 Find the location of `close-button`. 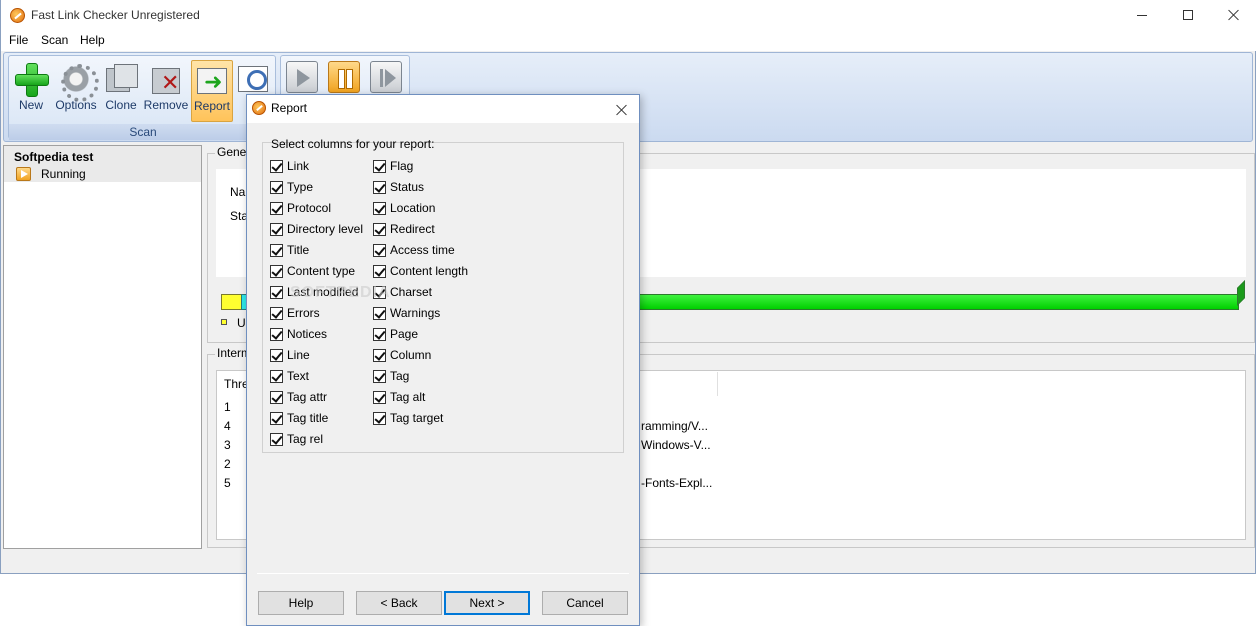

close-button is located at coordinates (1233, 15).